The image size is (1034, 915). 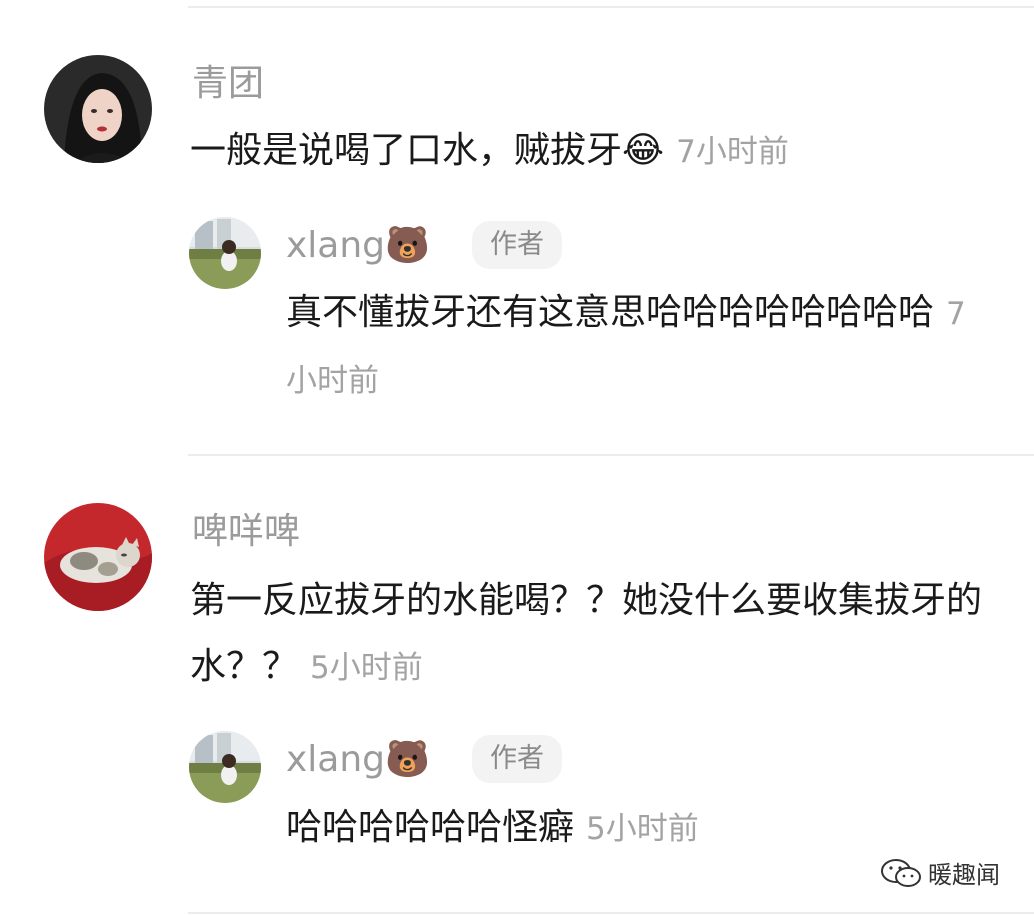 What do you see at coordinates (610, 312) in the screenshot?
I see `reply-body: 真不懂拔牙还有这意思哈哈哈哈哈哈哈哈` at bounding box center [610, 312].